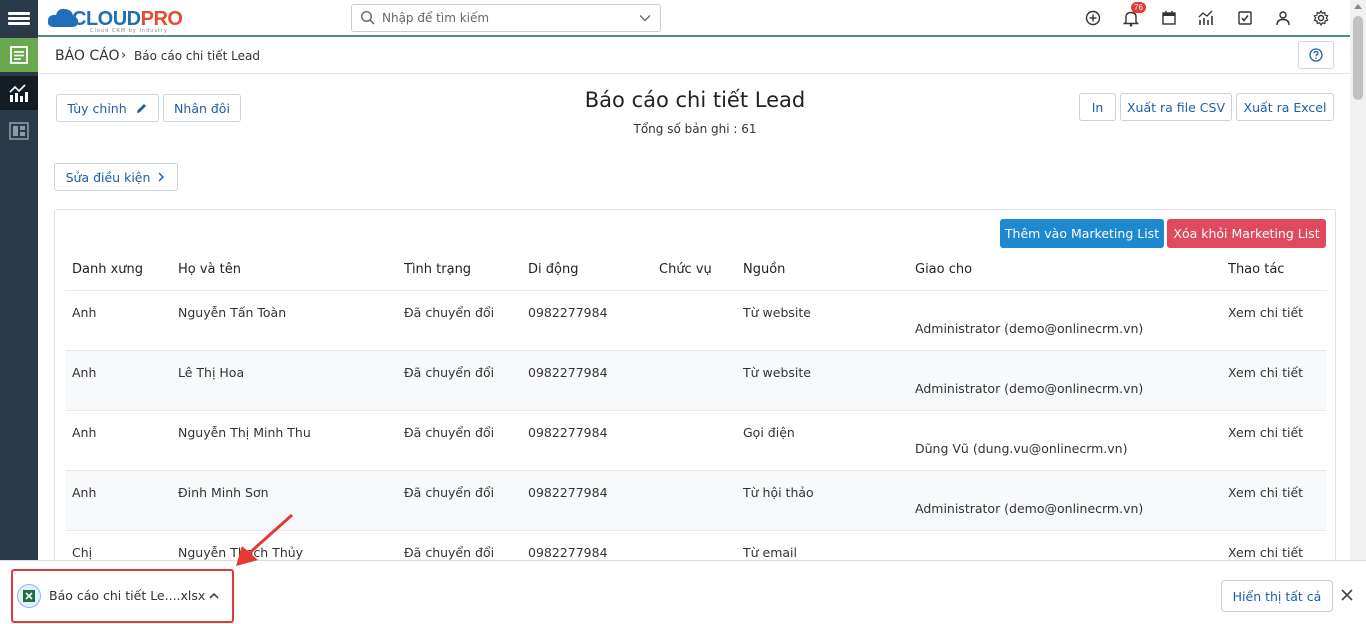 The width and height of the screenshot is (1366, 624). I want to click on search-input, so click(510, 18).